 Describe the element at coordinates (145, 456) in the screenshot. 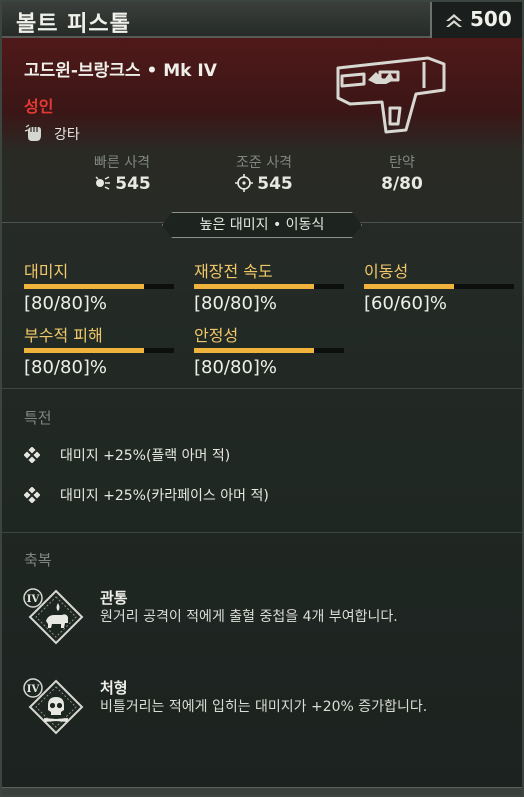

I see `perk-text: 대미지 +25%(플랙 아머 적)` at that location.